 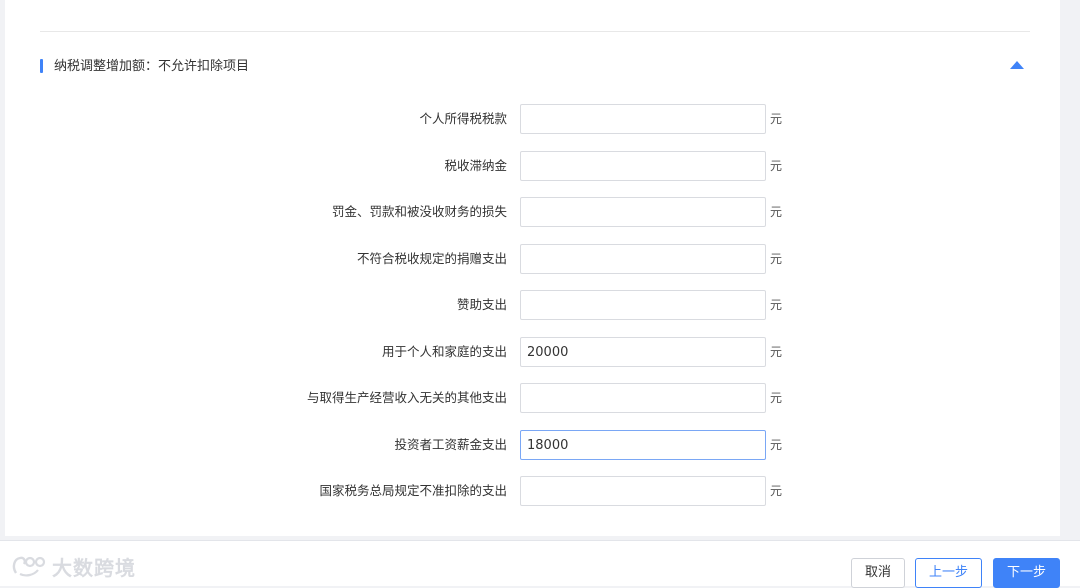 I want to click on donation-input, so click(x=643, y=259).